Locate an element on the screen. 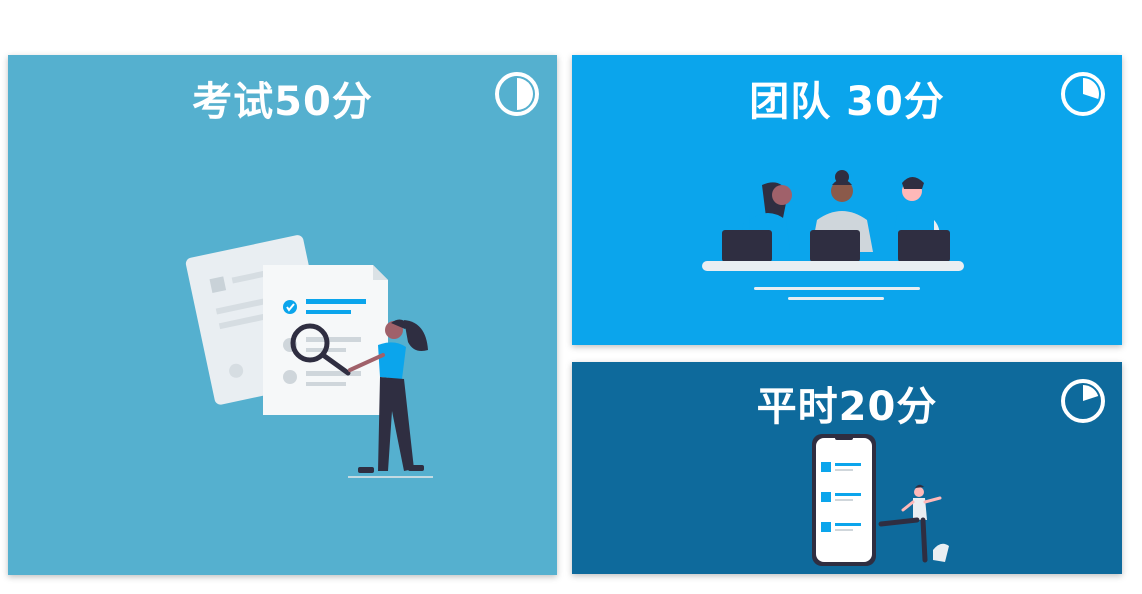  exam-title: 考试50分 is located at coordinates (282, 102).